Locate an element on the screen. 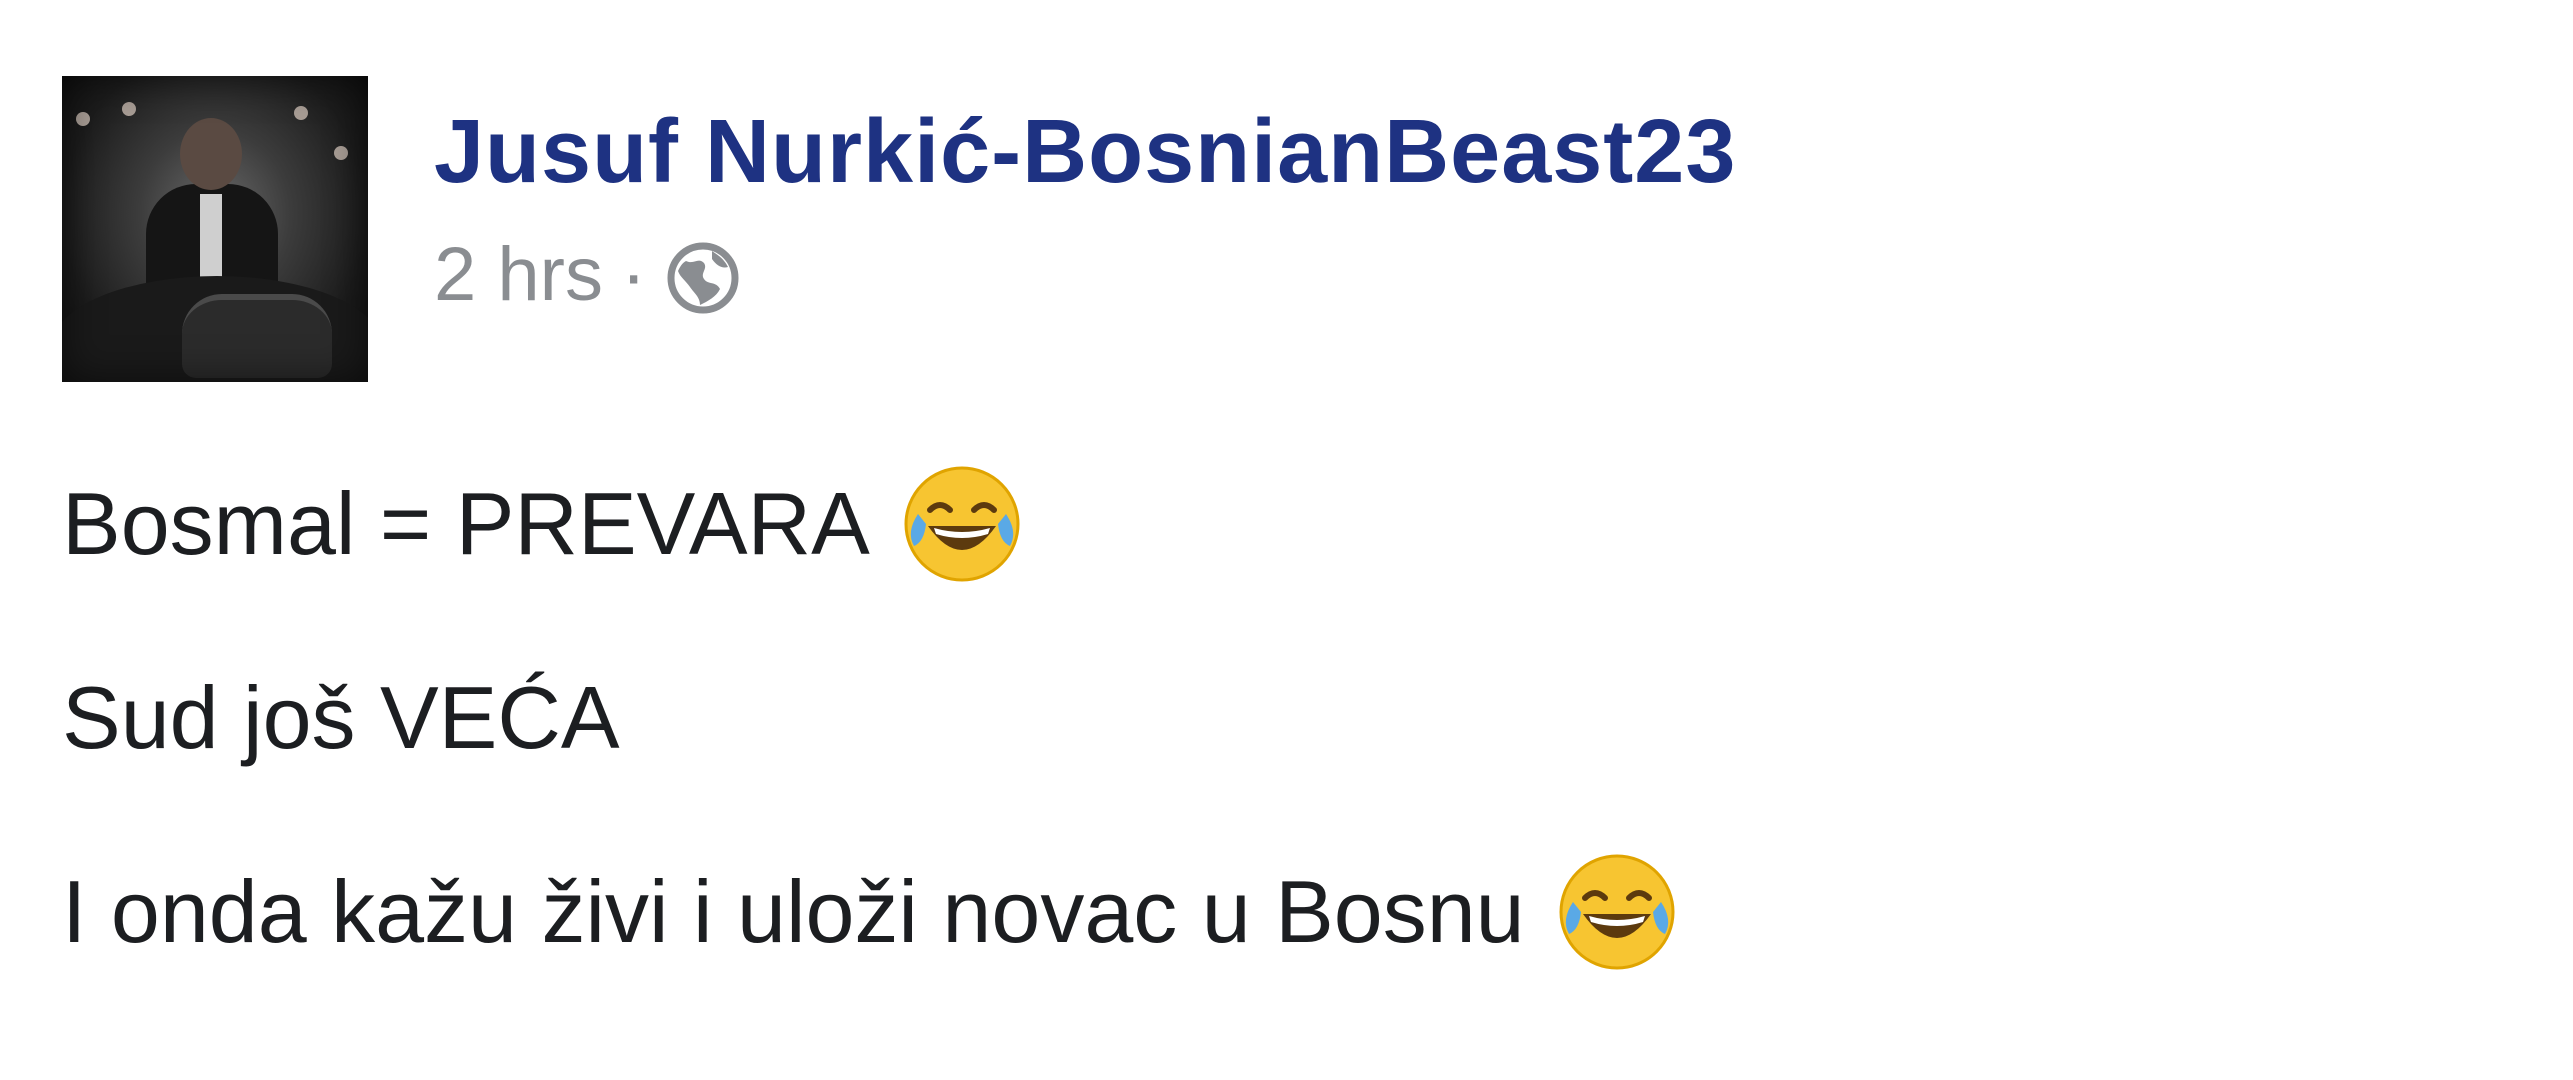  post-timestamp: 2 hrs is located at coordinates (518, 275).